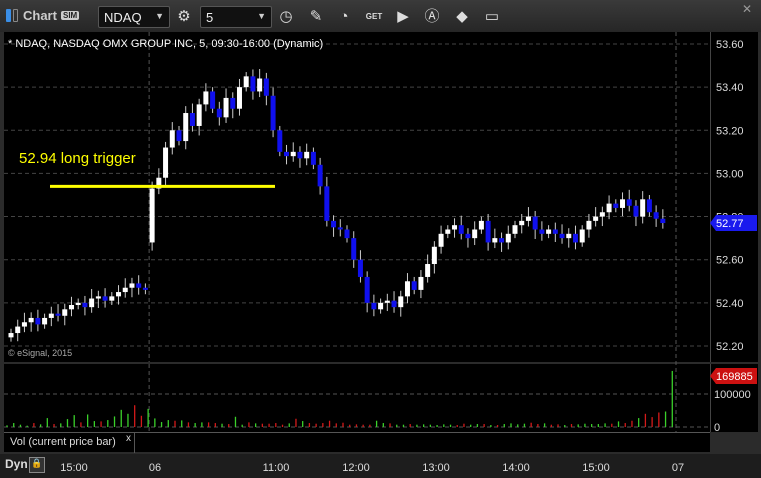  I want to click on price-tick: 52.40, so click(730, 304).